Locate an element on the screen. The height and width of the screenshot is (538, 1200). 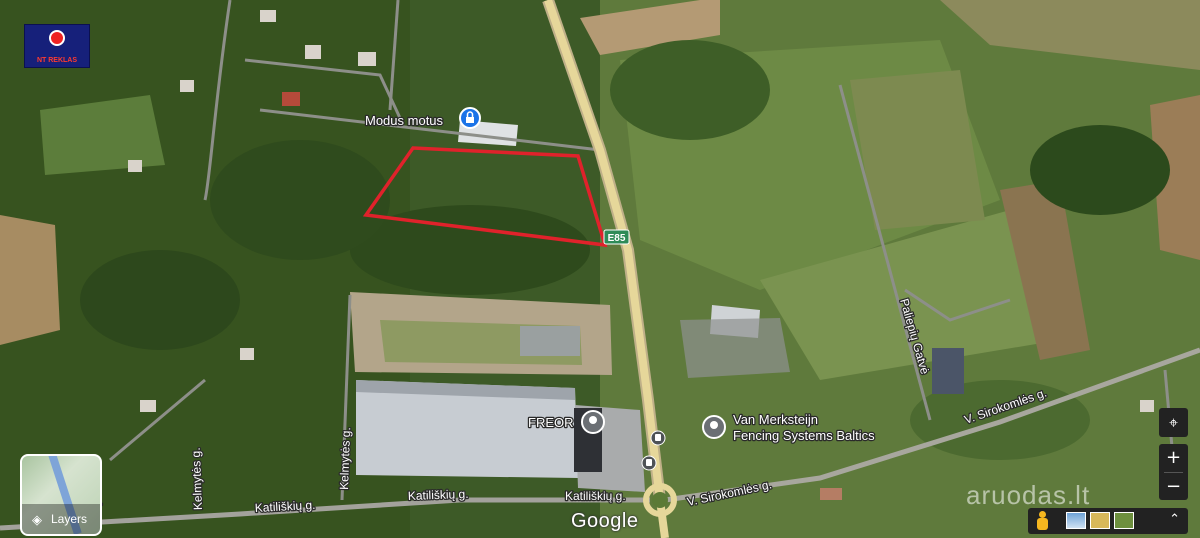
house-icon is located at coordinates (57, 38).